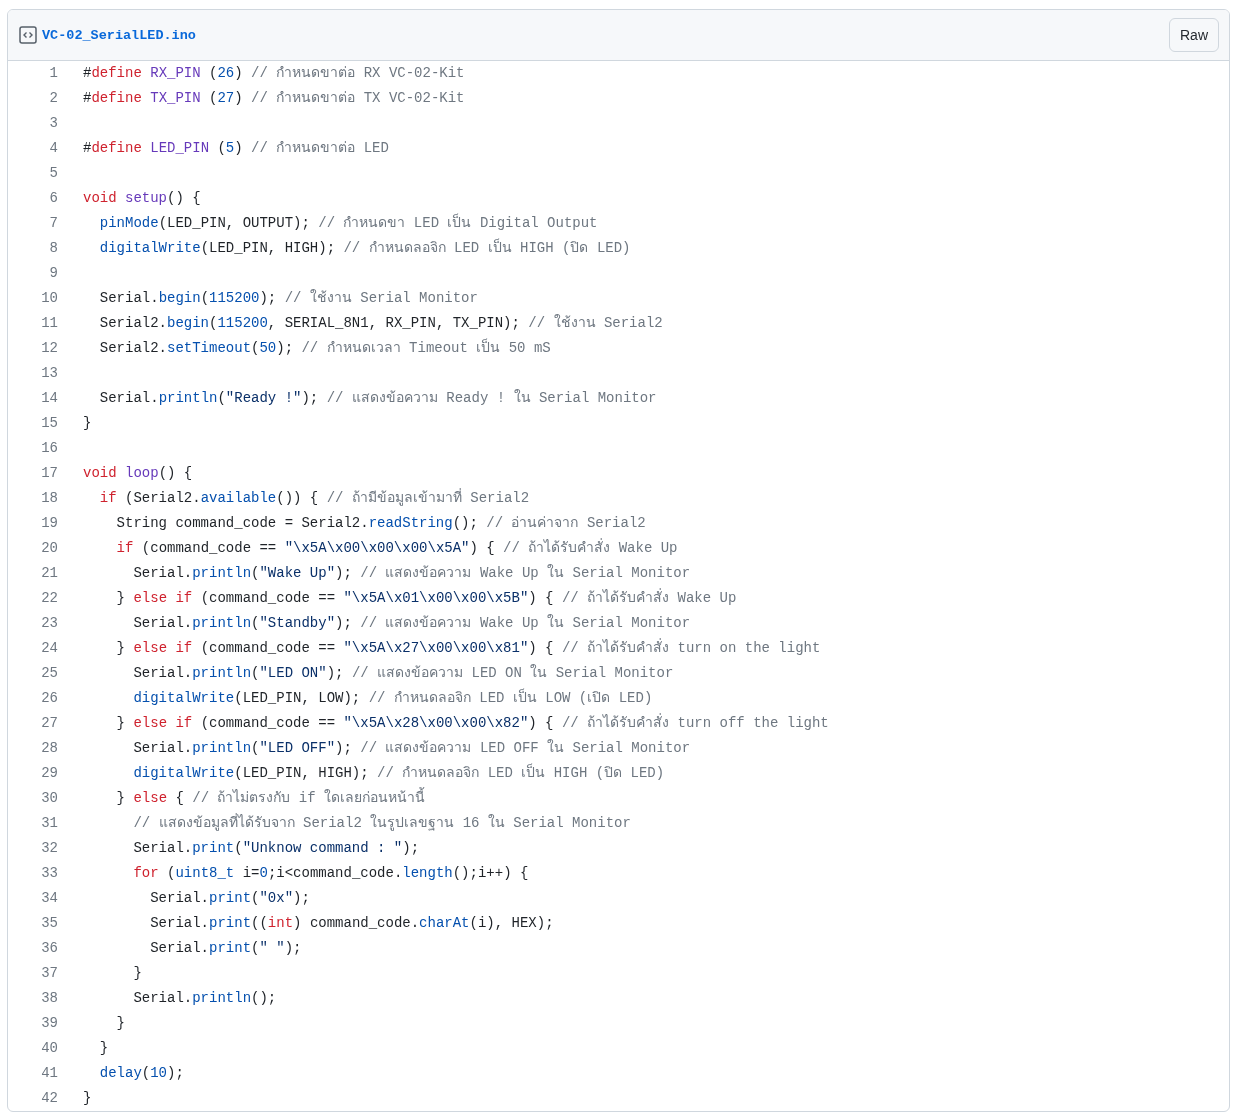 The image size is (1235, 1117). What do you see at coordinates (49, 673) in the screenshot?
I see `line-number: 25` at bounding box center [49, 673].